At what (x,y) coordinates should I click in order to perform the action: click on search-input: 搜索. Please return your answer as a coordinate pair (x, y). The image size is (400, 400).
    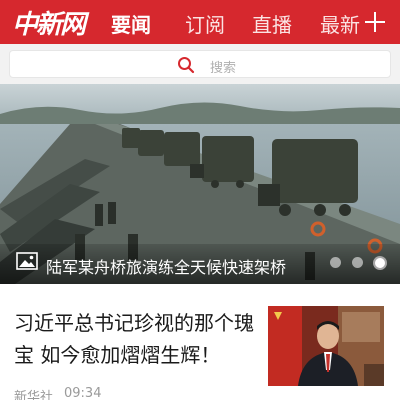
    Looking at the image, I should click on (200, 64).